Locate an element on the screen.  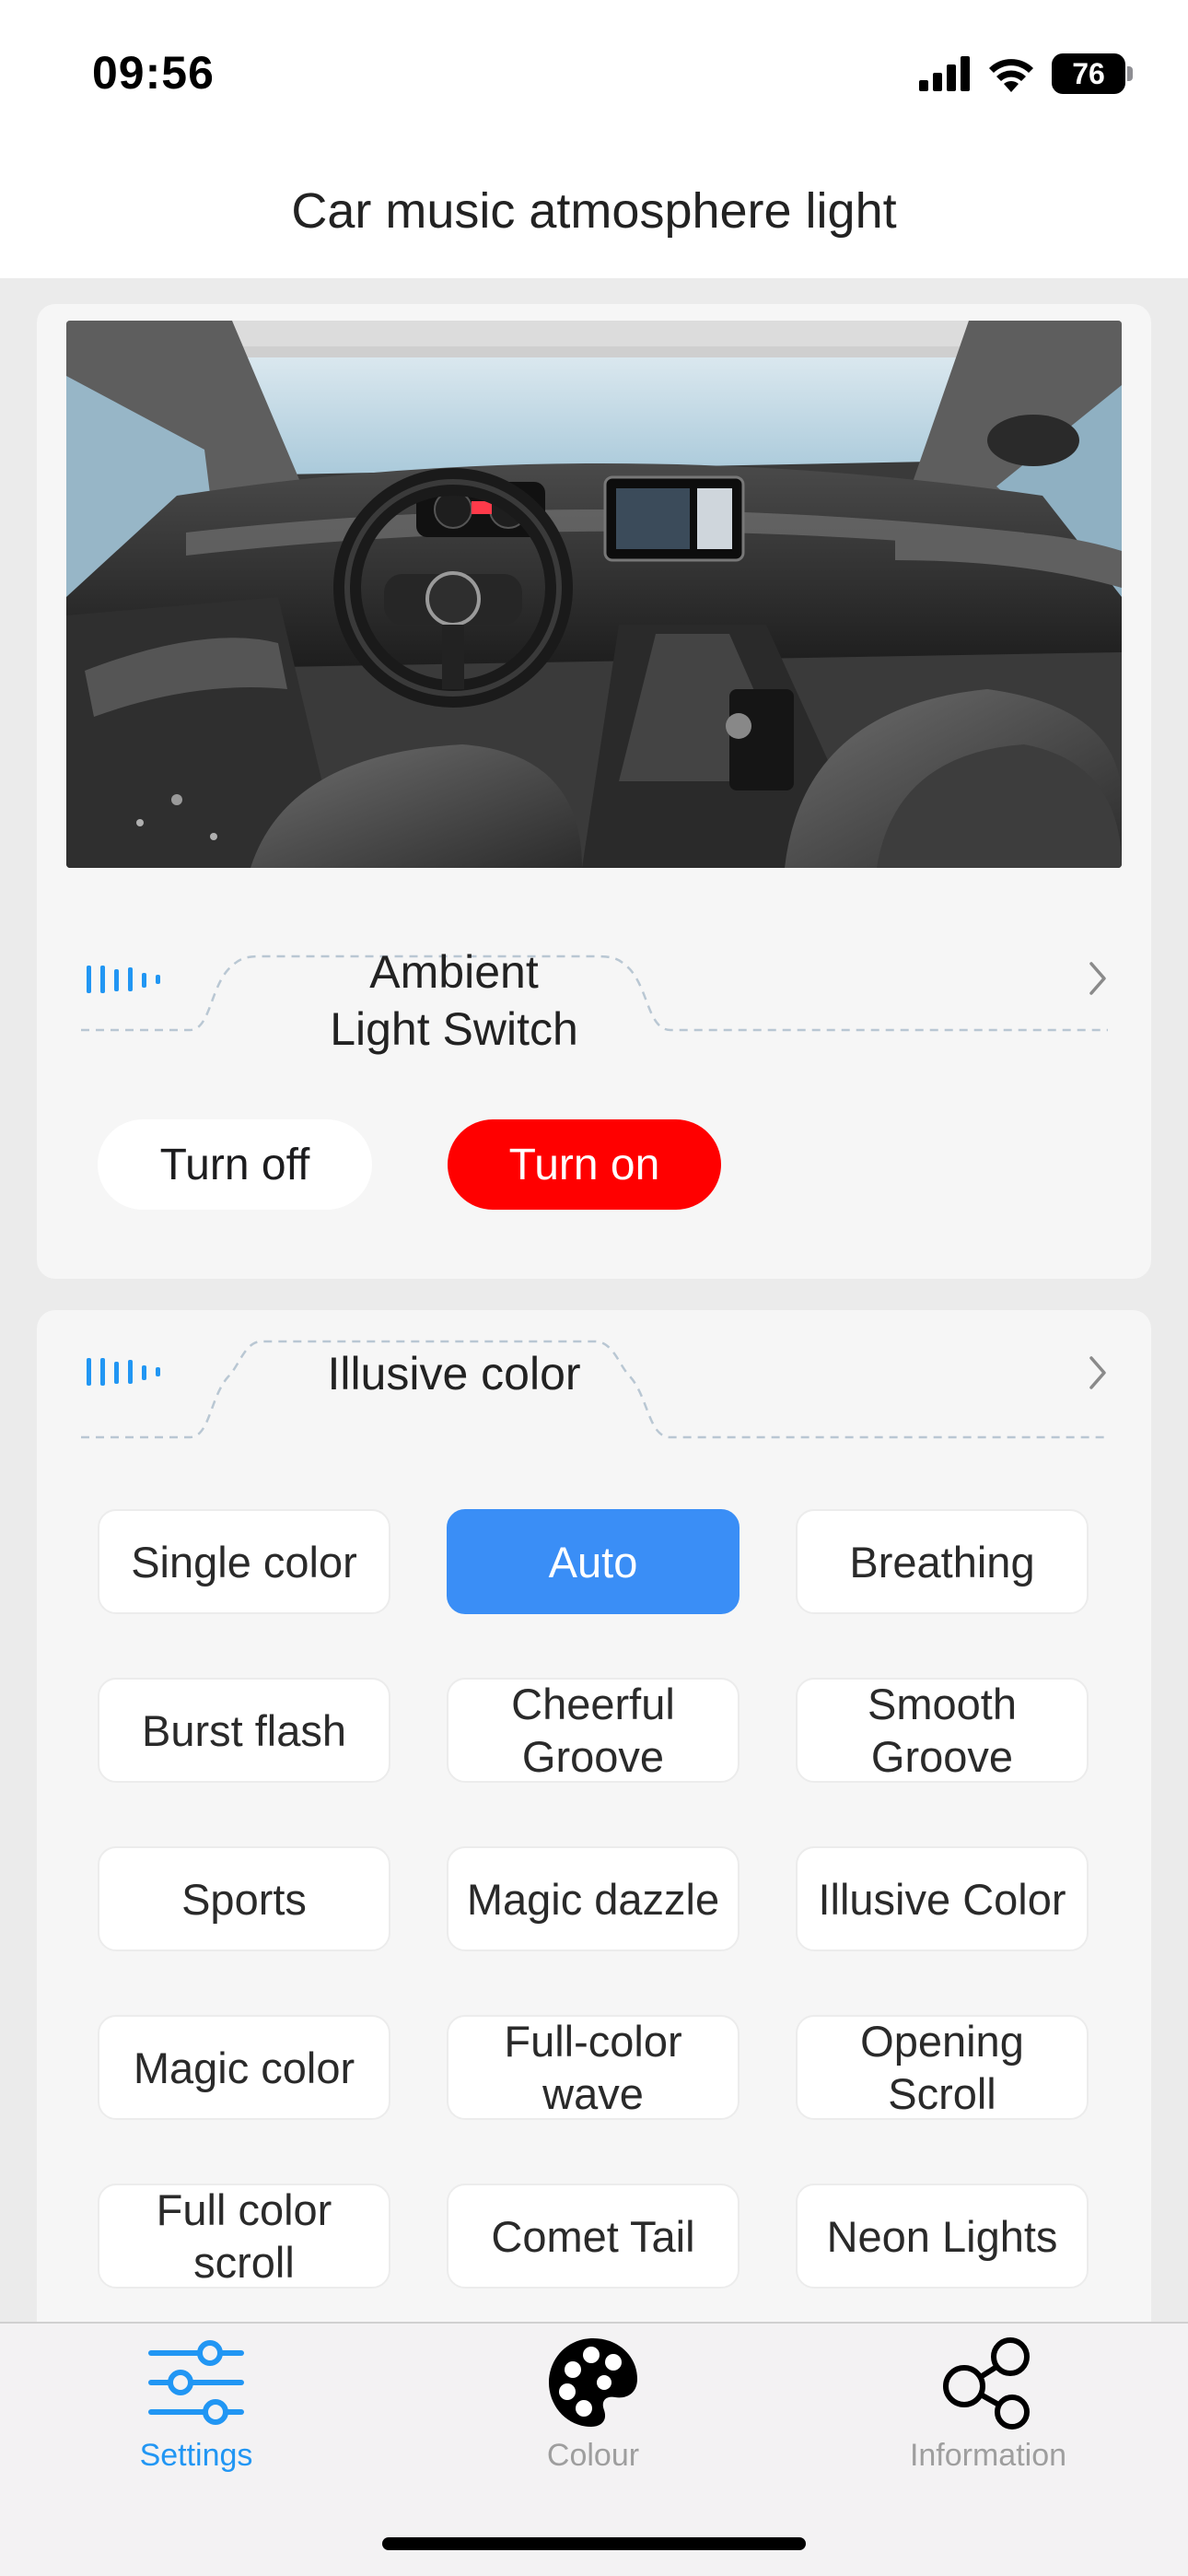
mode-button-magic-dazzle: Magic dazzle is located at coordinates (593, 1898).